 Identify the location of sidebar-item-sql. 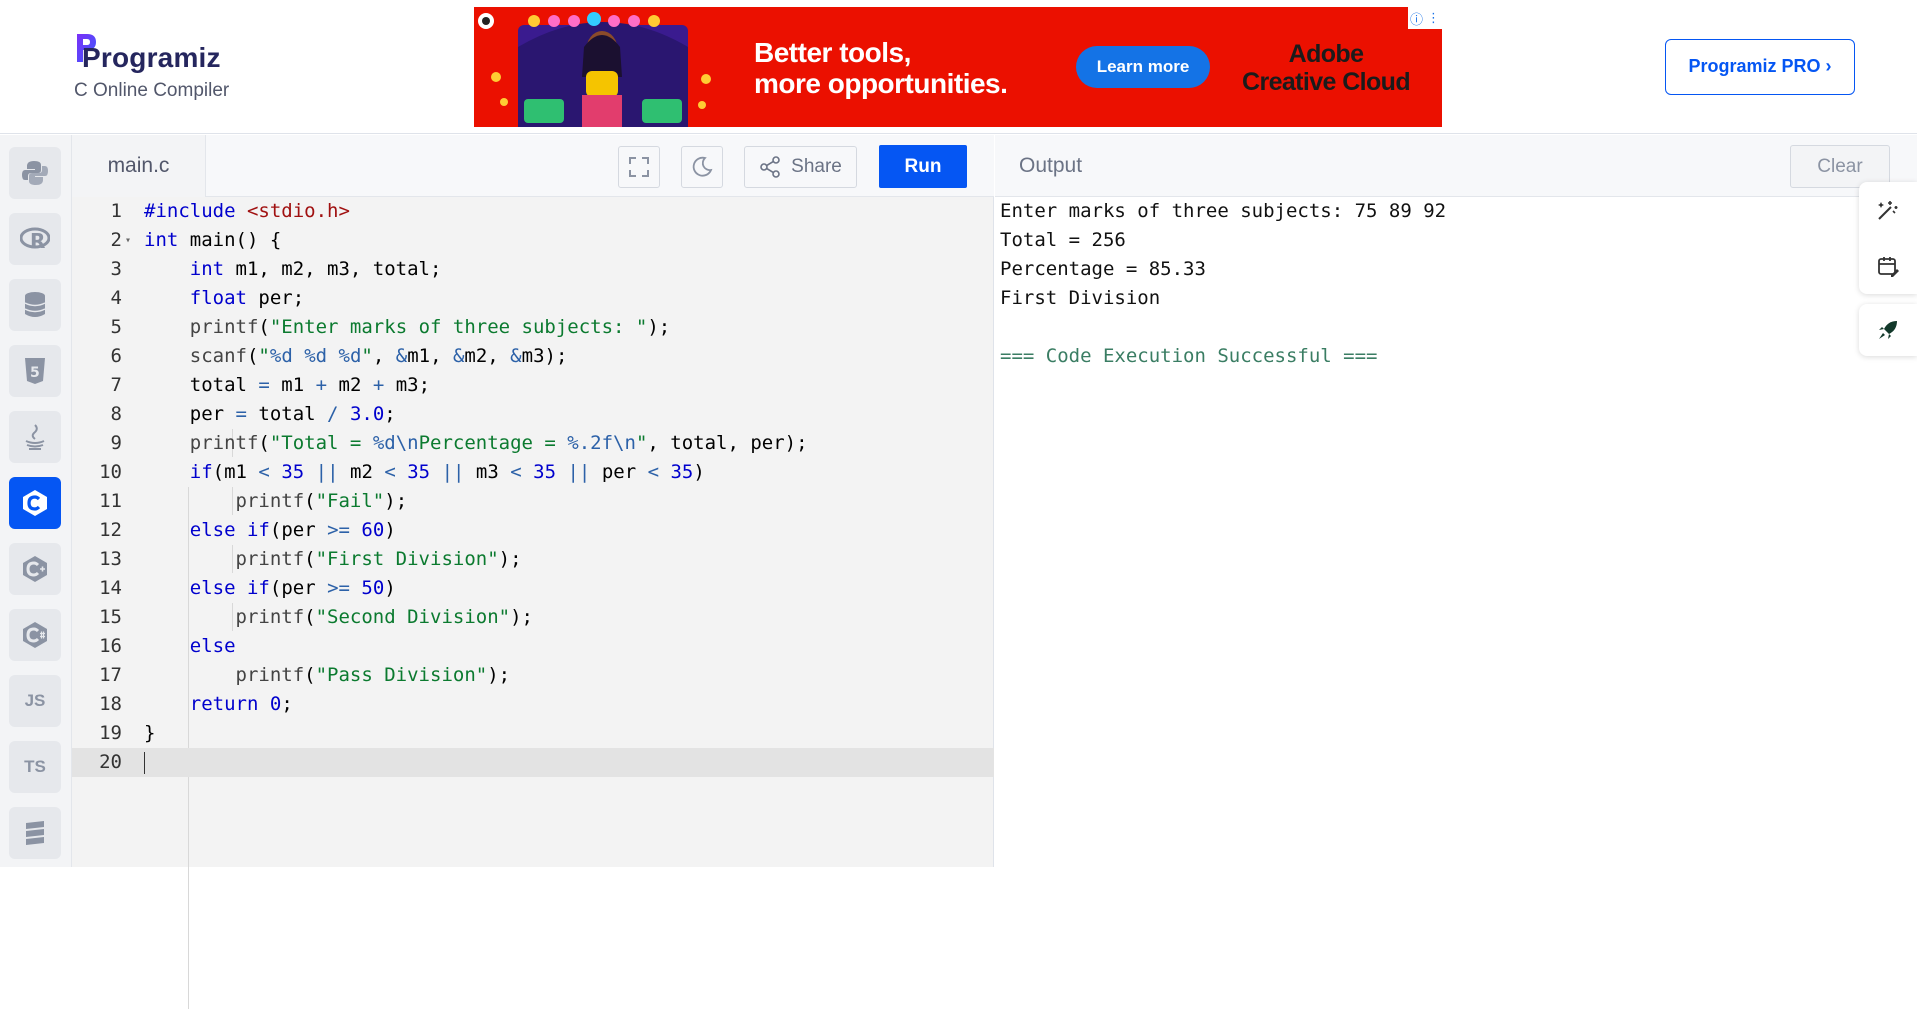
(35, 305).